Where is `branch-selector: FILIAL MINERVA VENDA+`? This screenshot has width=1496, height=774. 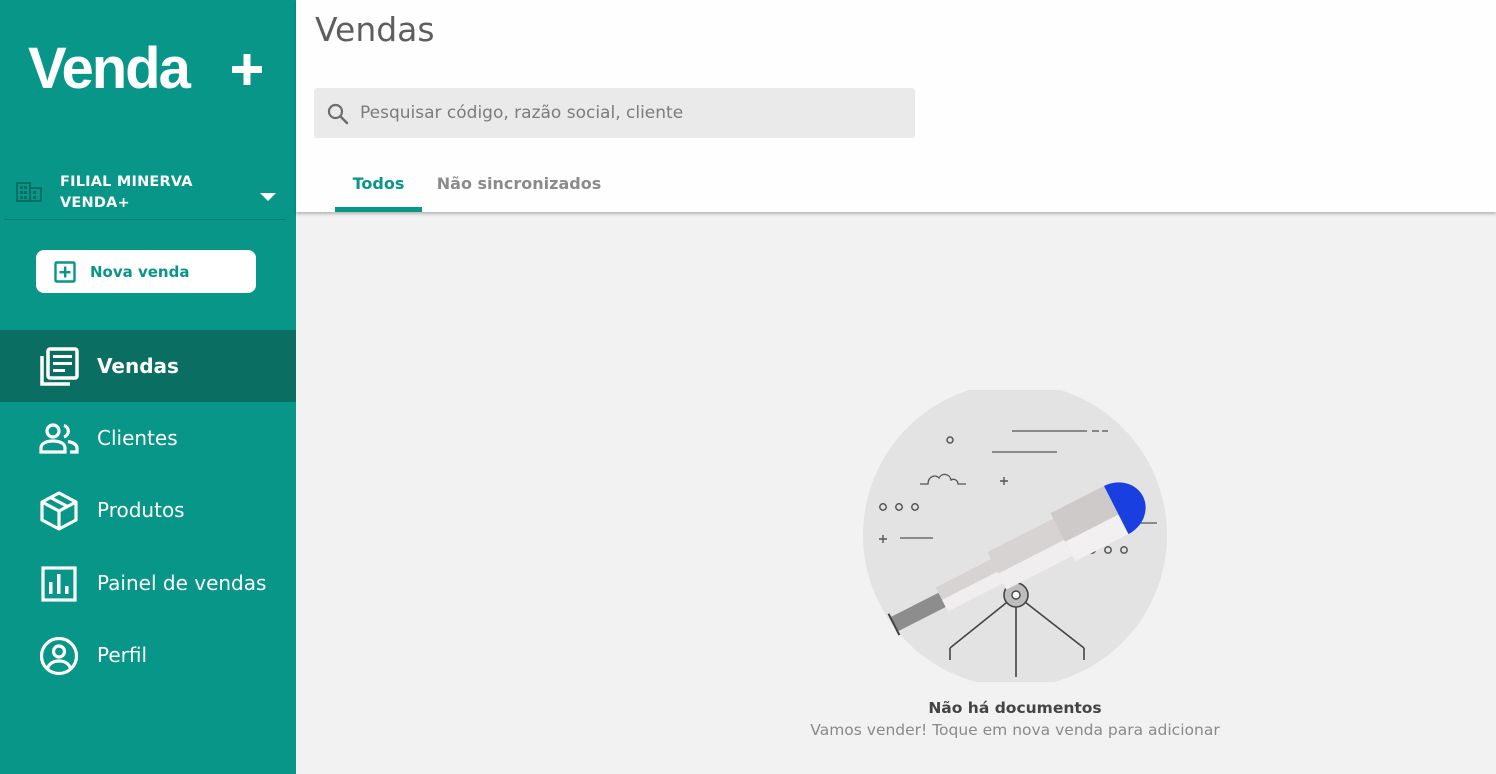
branch-selector: FILIAL MINERVA VENDA+ is located at coordinates (145, 194).